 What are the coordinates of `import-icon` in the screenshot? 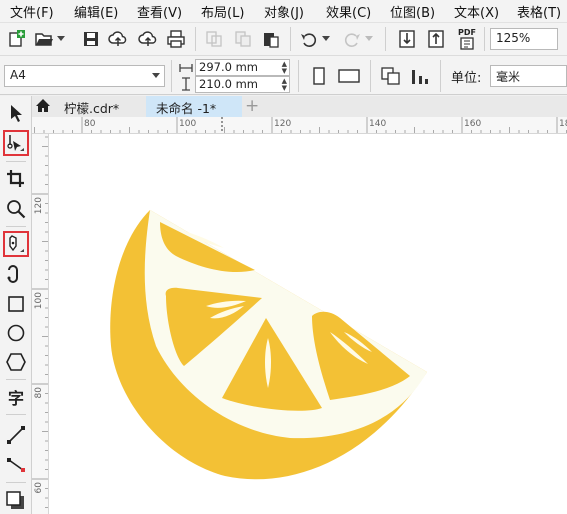 It's located at (407, 39).